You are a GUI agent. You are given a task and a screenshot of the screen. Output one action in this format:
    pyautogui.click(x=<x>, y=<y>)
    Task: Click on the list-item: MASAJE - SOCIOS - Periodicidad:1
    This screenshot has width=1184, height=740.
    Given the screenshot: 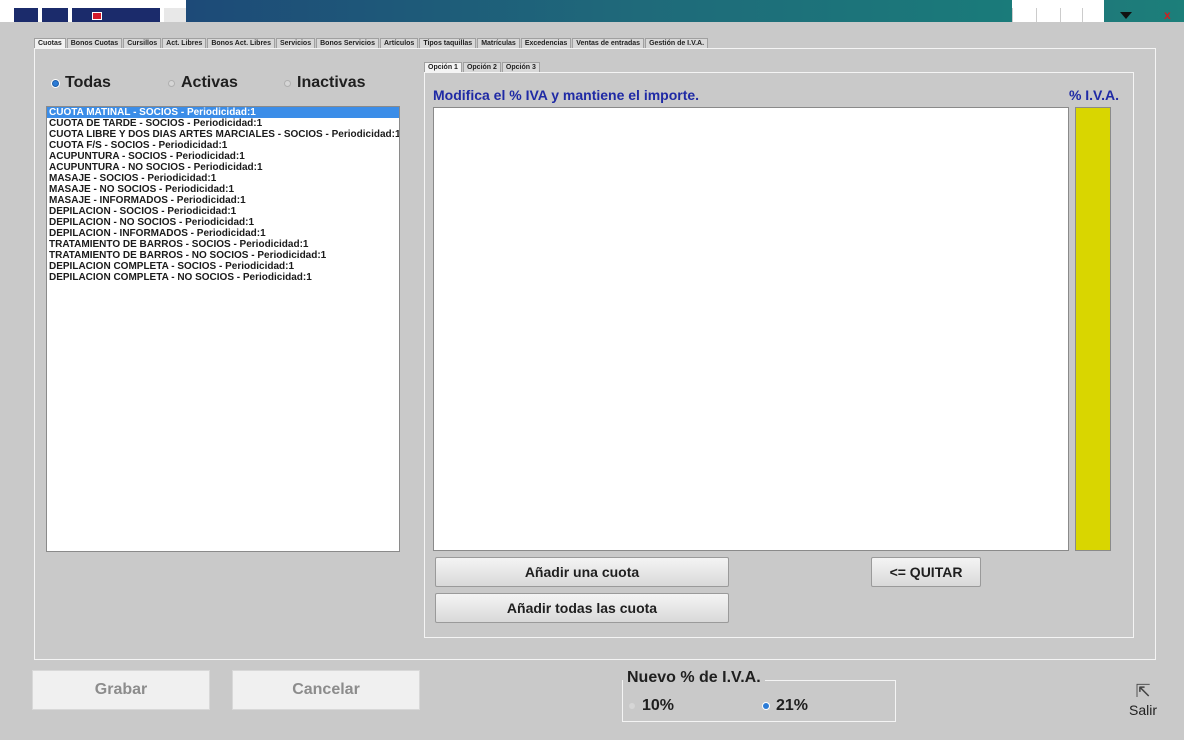 What is the action you would take?
    pyautogui.click(x=223, y=178)
    